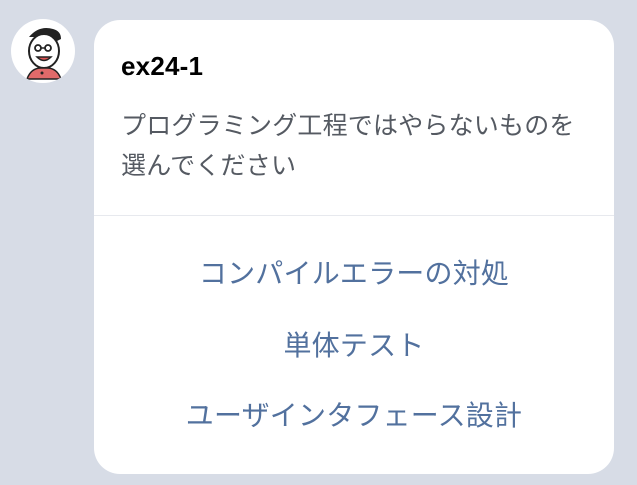 Image resolution: width=637 pixels, height=485 pixels. I want to click on quiz-title: ex24-1, so click(162, 66).